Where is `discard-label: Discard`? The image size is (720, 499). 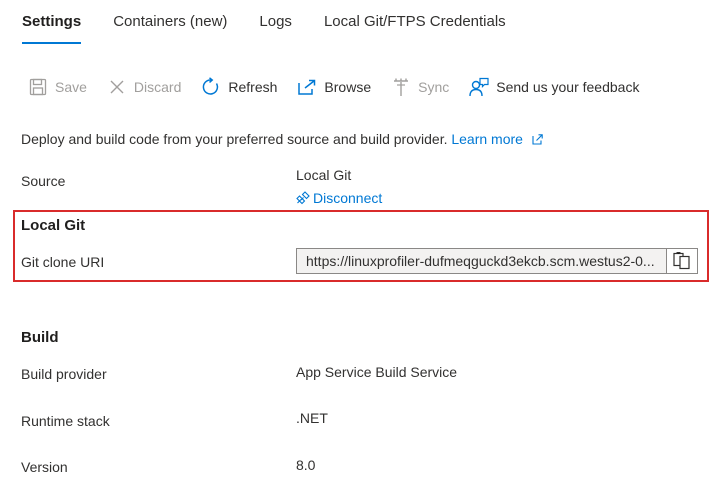 discard-label: Discard is located at coordinates (157, 87).